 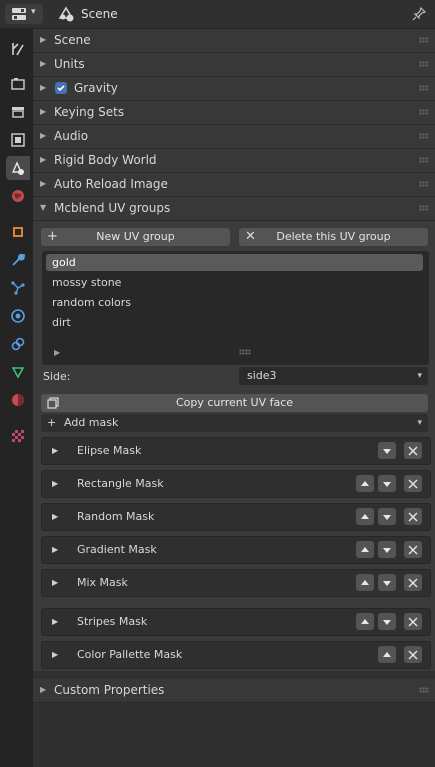 What do you see at coordinates (18, 232) in the screenshot?
I see `object-tab` at bounding box center [18, 232].